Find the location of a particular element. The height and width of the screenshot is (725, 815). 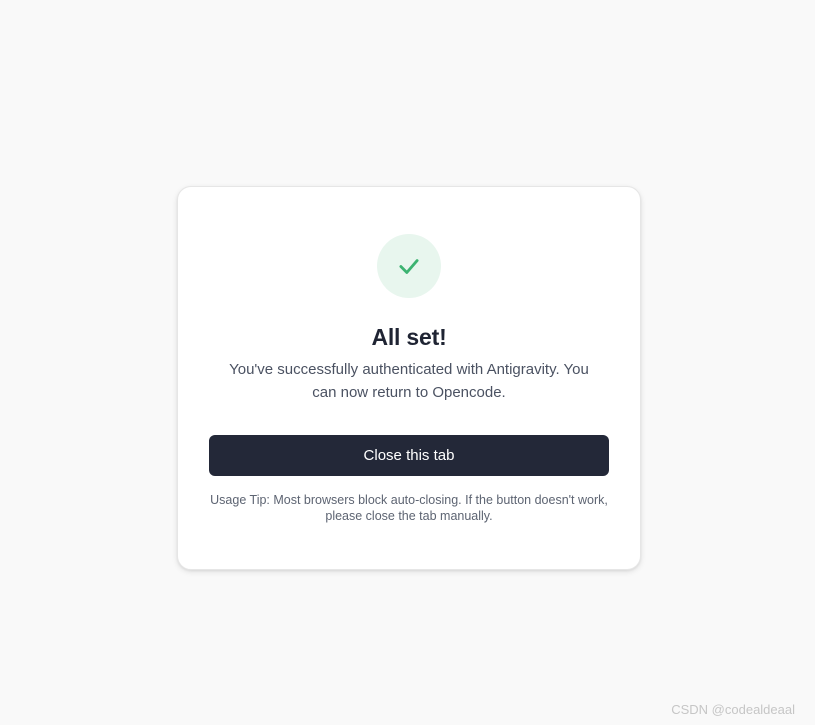

check-icon is located at coordinates (409, 266).